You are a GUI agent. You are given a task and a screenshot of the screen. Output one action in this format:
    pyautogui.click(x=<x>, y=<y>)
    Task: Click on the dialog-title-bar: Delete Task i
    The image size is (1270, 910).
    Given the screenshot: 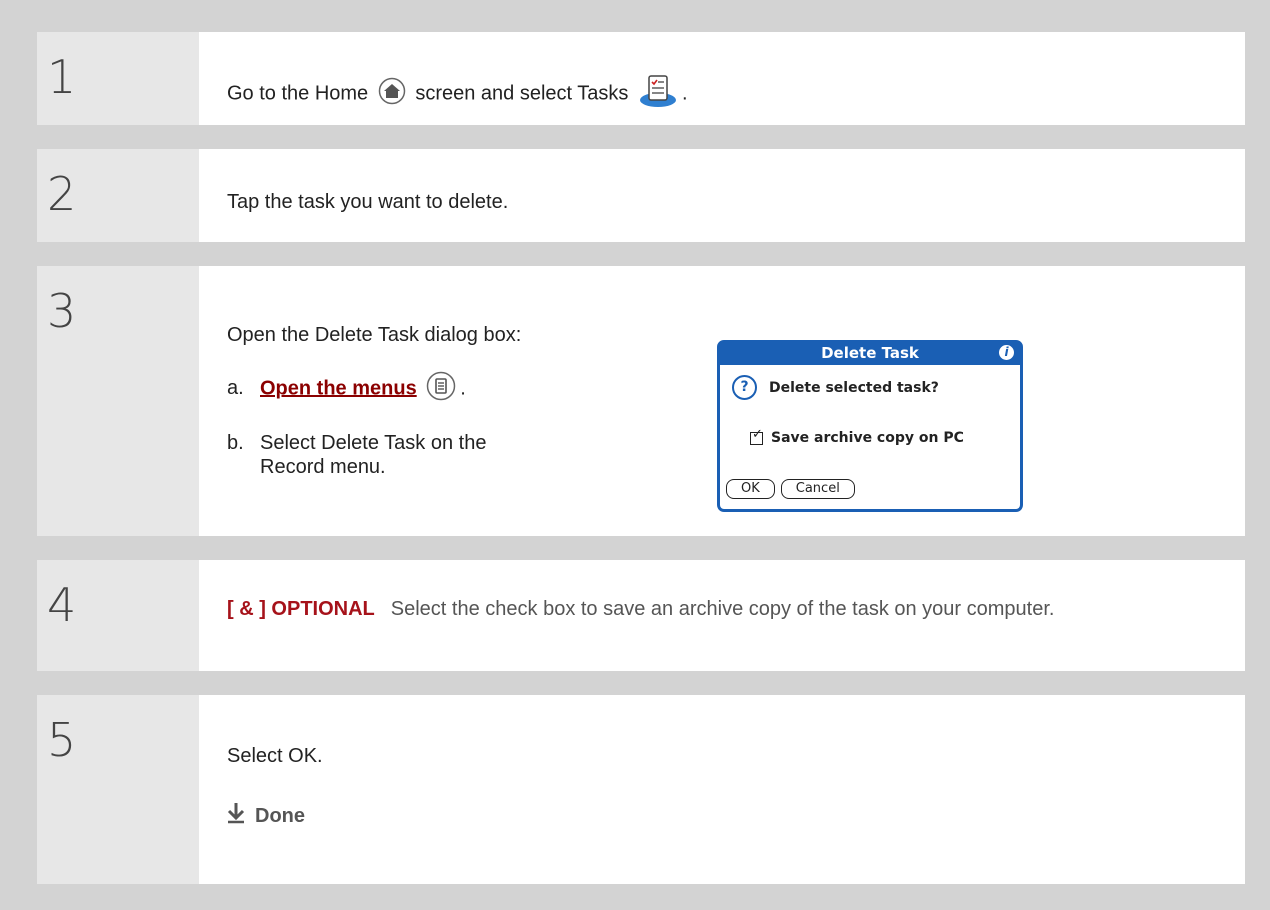 What is the action you would take?
    pyautogui.click(x=870, y=354)
    